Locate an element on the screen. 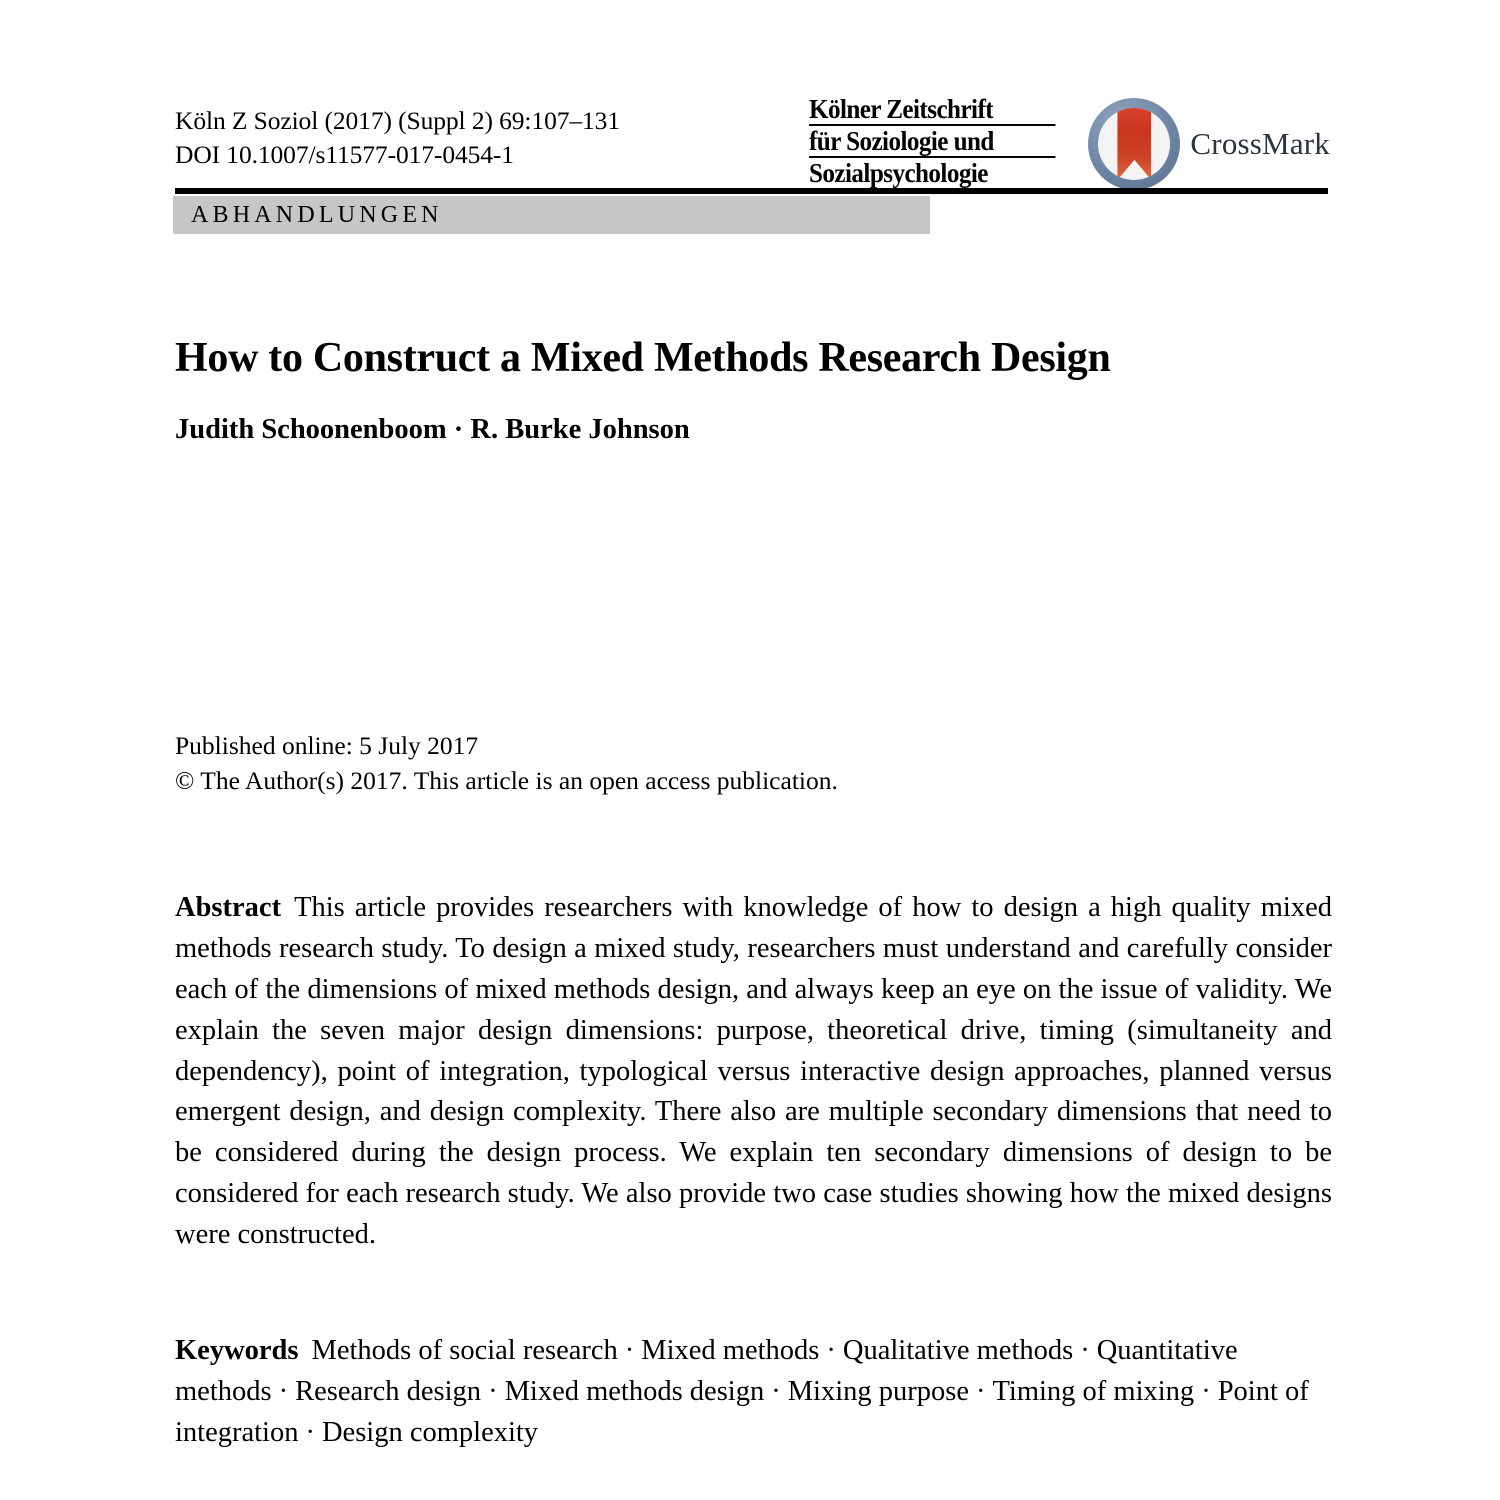 Image resolution: width=1500 pixels, height=1500 pixels. keyword-item: Research design is located at coordinates (388, 1391).